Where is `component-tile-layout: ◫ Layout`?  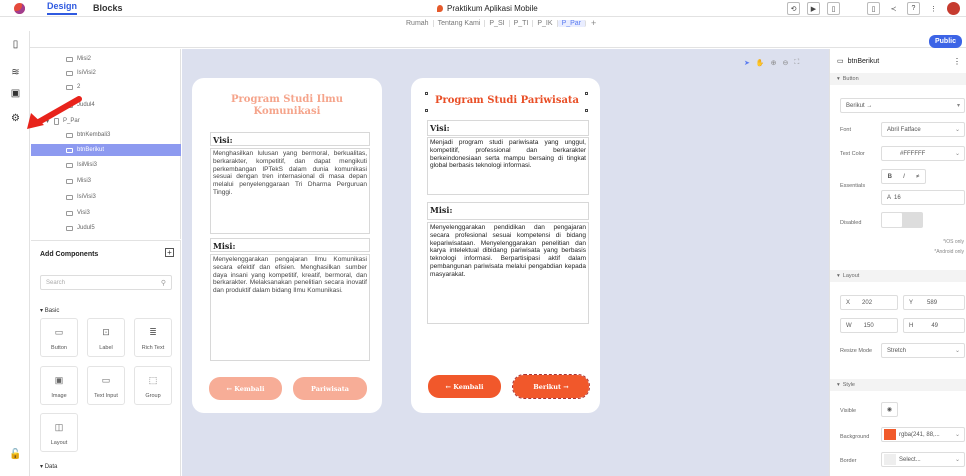
component-tile-layout: ◫ Layout is located at coordinates (59, 432).